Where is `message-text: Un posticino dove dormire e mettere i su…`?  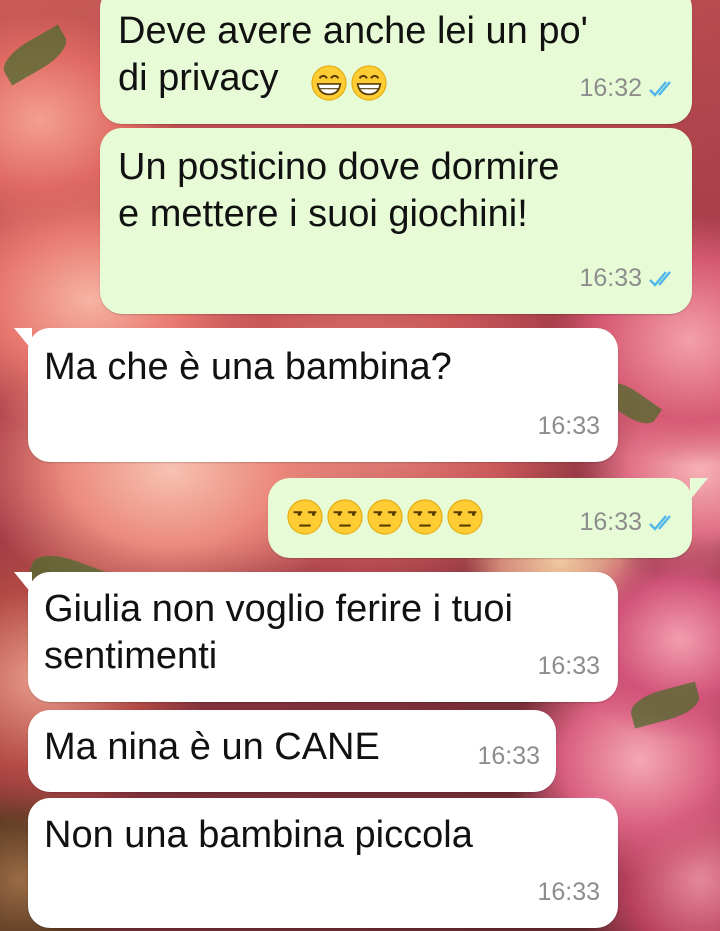
message-text: Un posticino dove dormire e mettere i su… is located at coordinates (339, 190).